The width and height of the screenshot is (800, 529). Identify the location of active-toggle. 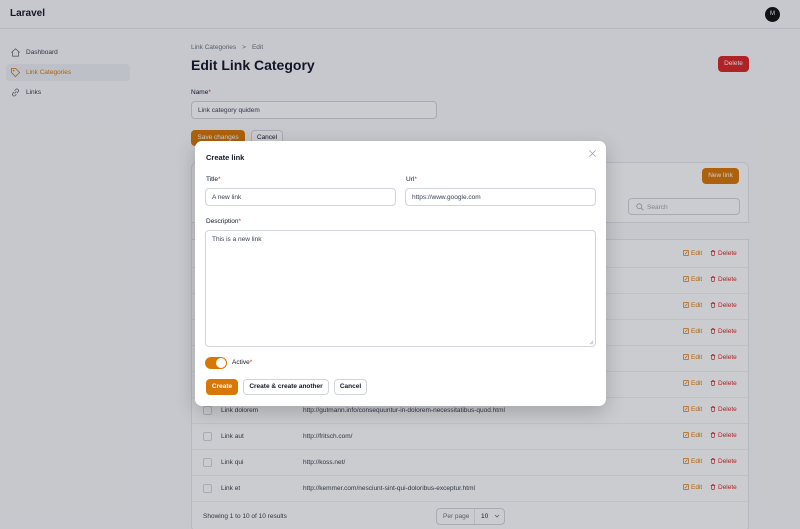
(216, 363).